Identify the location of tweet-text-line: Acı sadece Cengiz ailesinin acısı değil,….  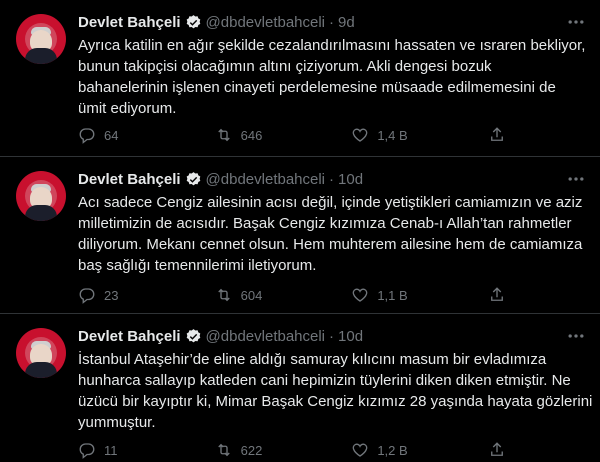
(330, 202).